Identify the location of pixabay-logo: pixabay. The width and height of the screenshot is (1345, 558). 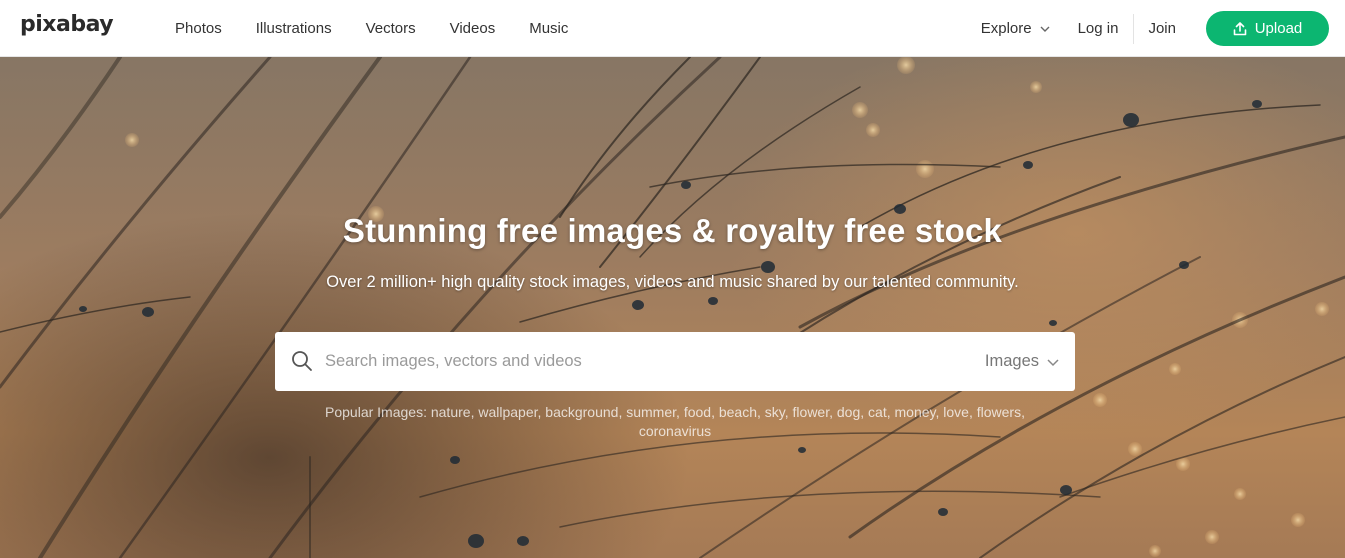
(67, 24).